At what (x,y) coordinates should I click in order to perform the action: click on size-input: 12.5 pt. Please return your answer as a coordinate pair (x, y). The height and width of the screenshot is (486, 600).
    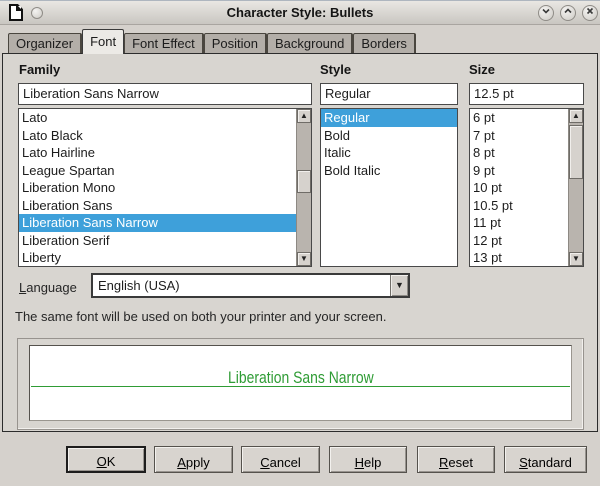
    Looking at the image, I should click on (526, 94).